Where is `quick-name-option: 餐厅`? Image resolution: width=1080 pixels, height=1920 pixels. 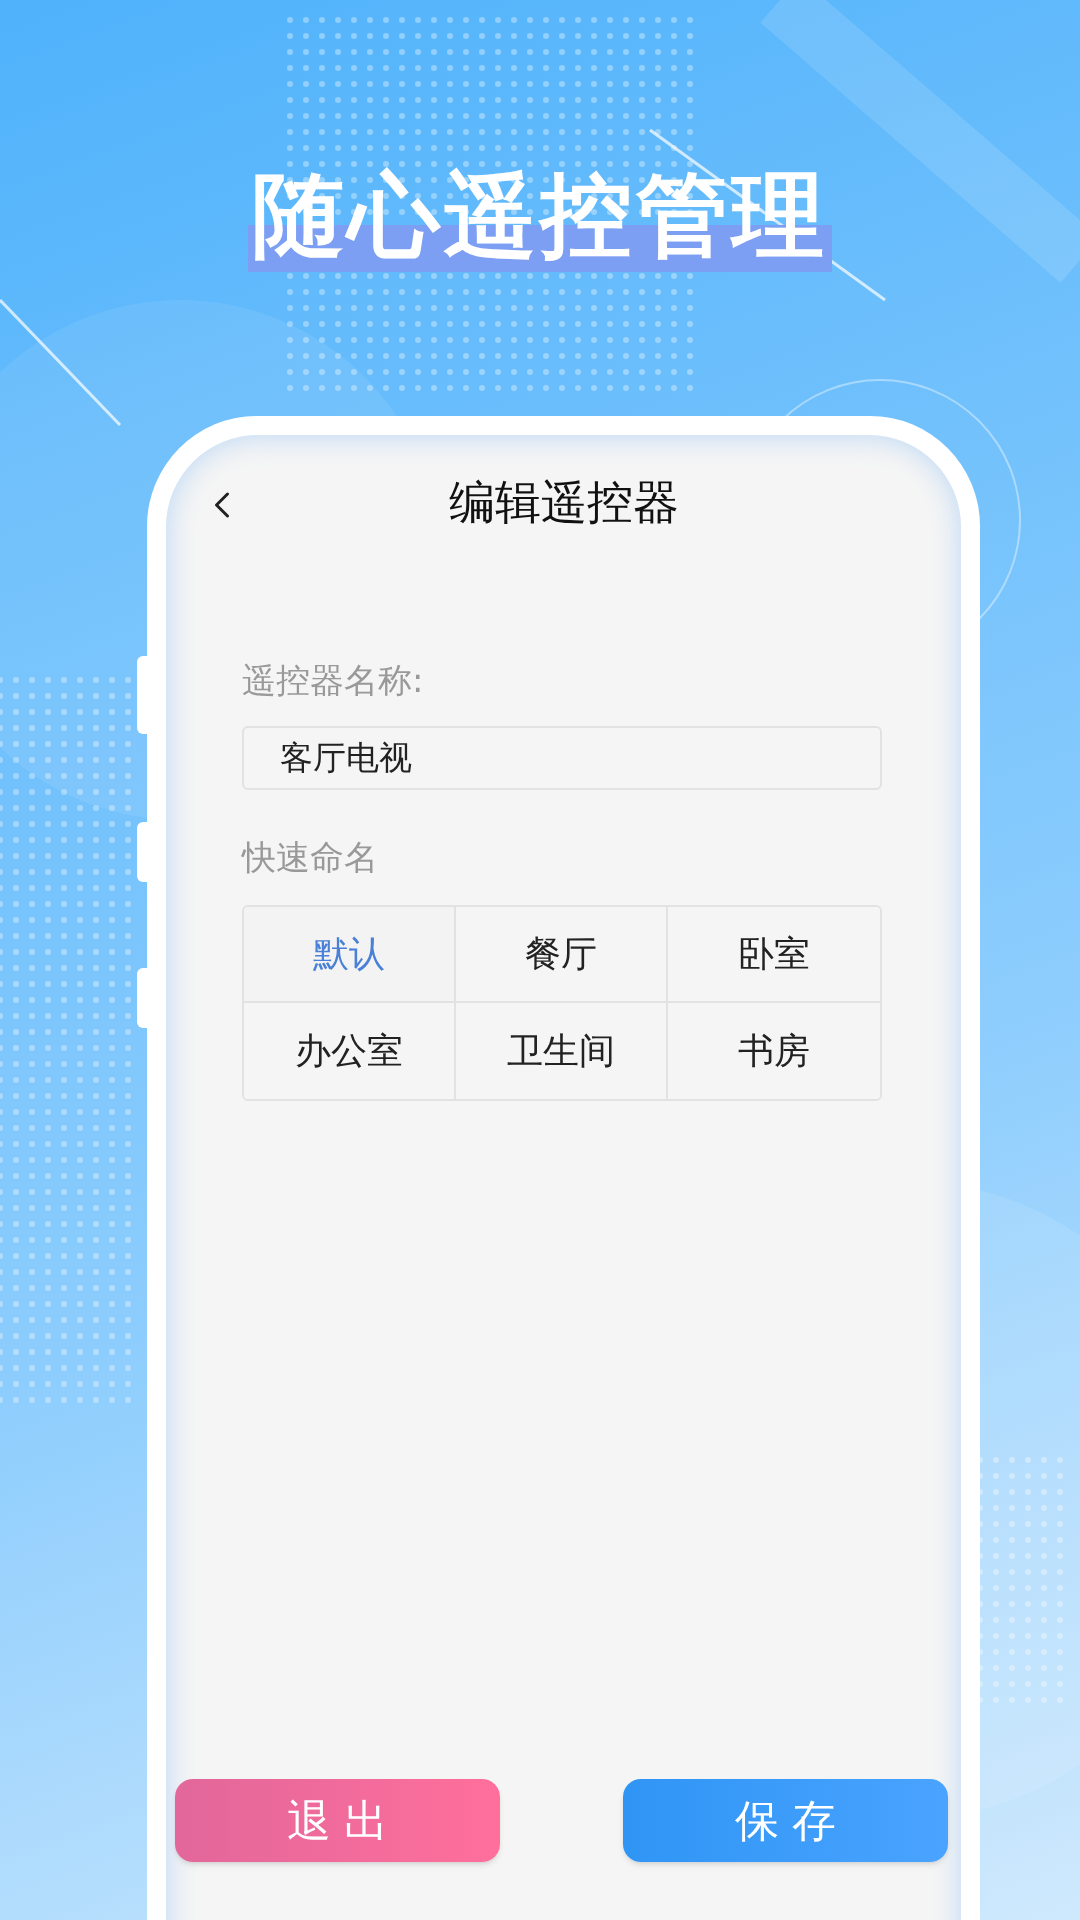 quick-name-option: 餐厅 is located at coordinates (562, 955).